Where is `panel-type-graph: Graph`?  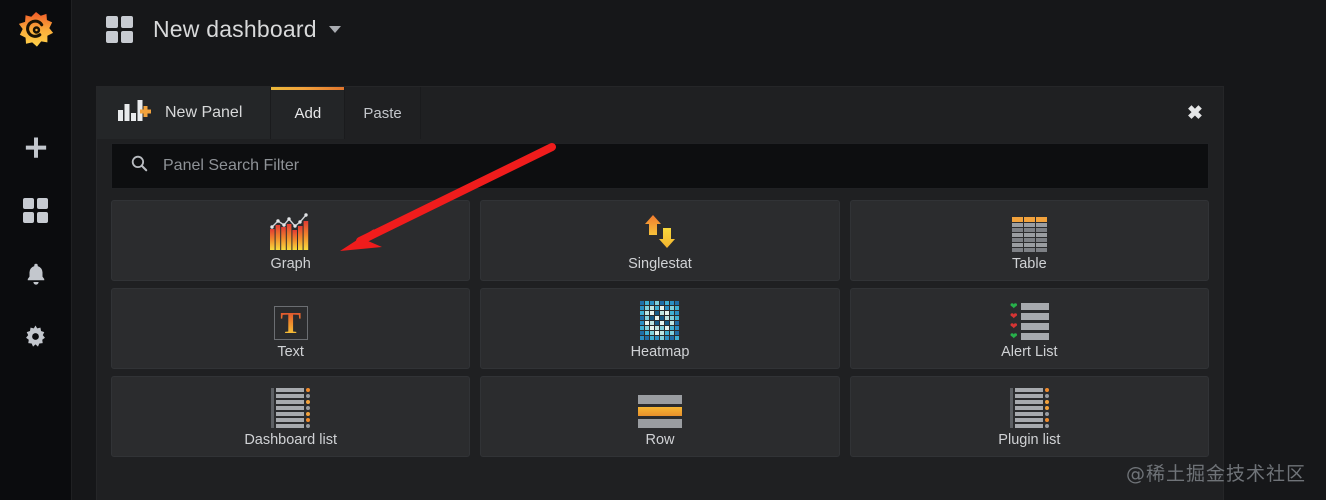 panel-type-graph: Graph is located at coordinates (291, 240).